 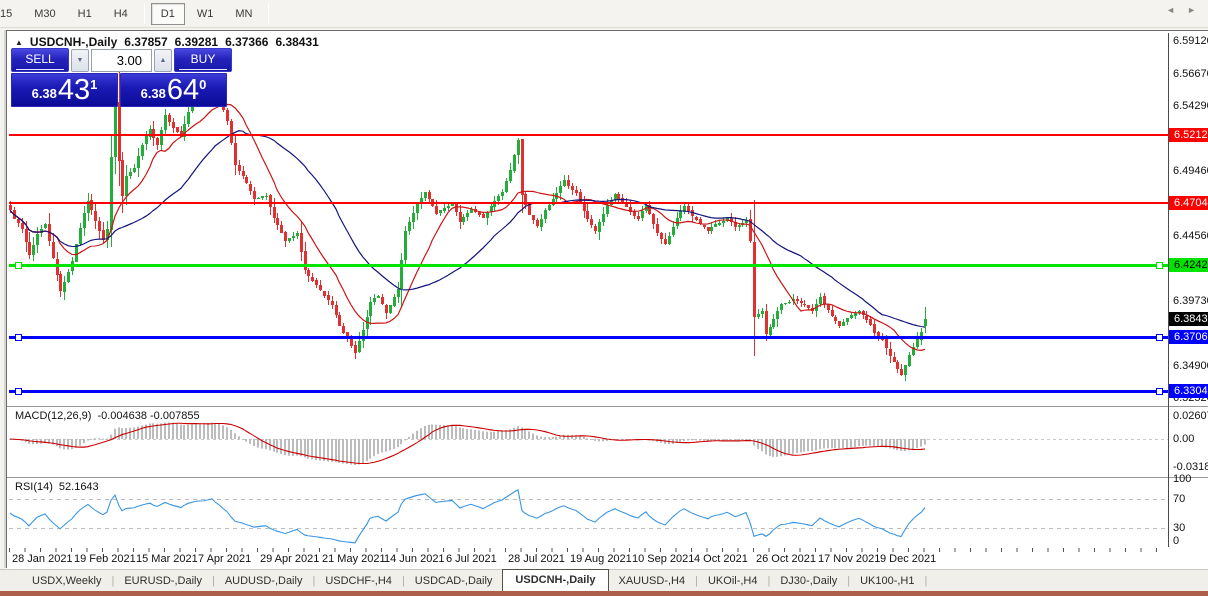 I want to click on price-axis-line, so click(x=1168, y=290).